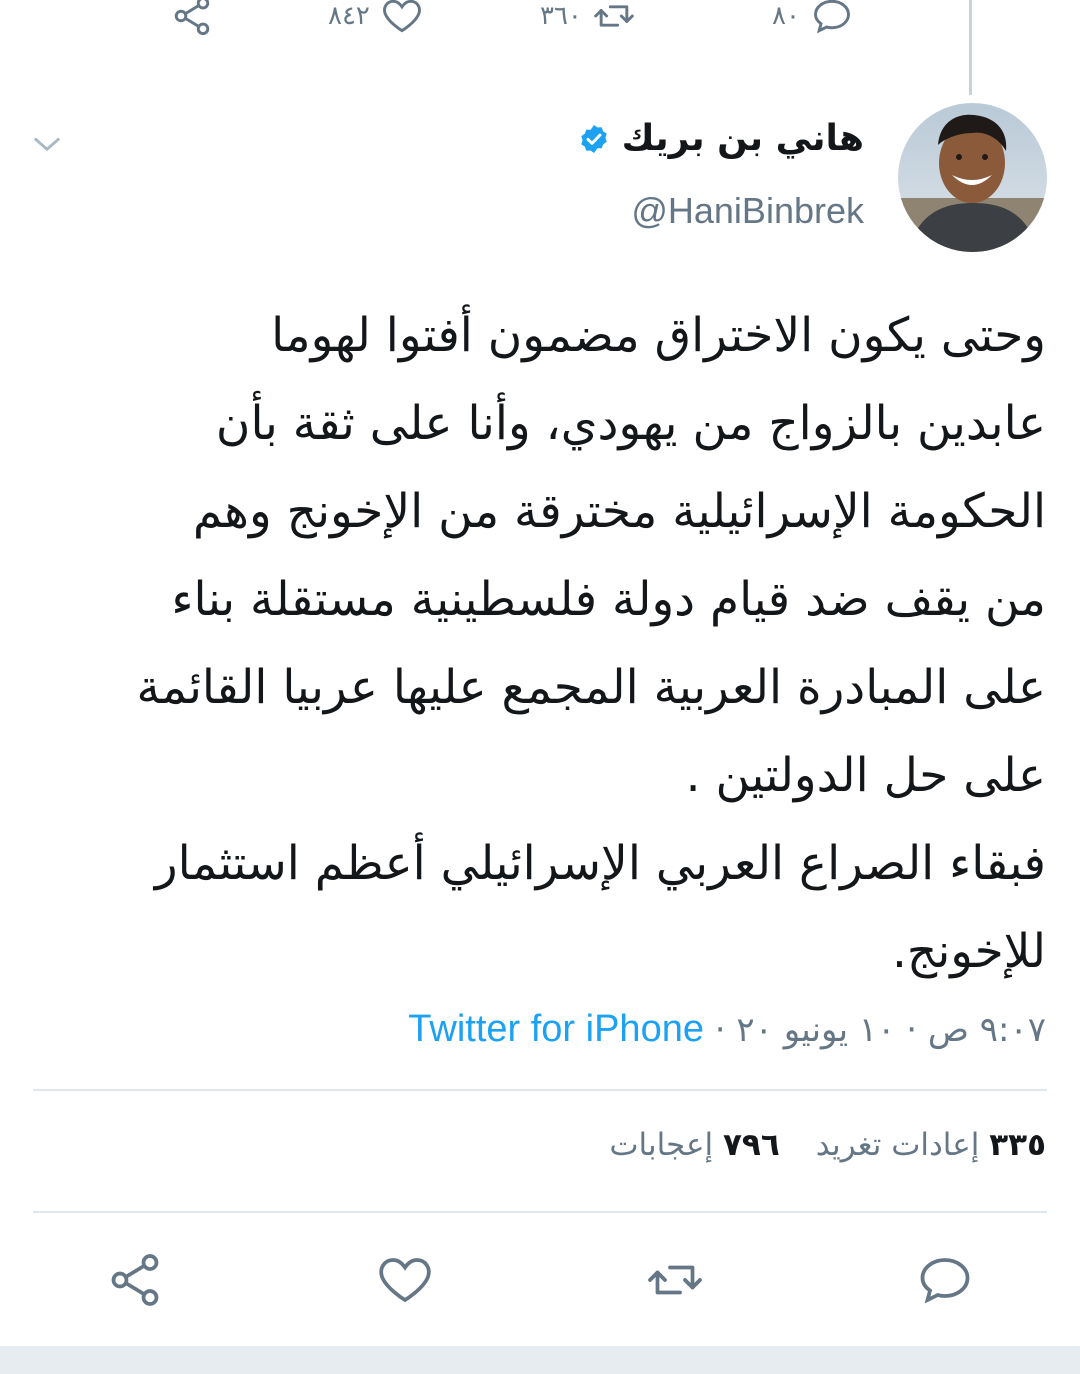 Image resolution: width=1080 pixels, height=1374 pixels. Describe the element at coordinates (808, 19) in the screenshot. I see `reply-button-top: ٨٠` at that location.